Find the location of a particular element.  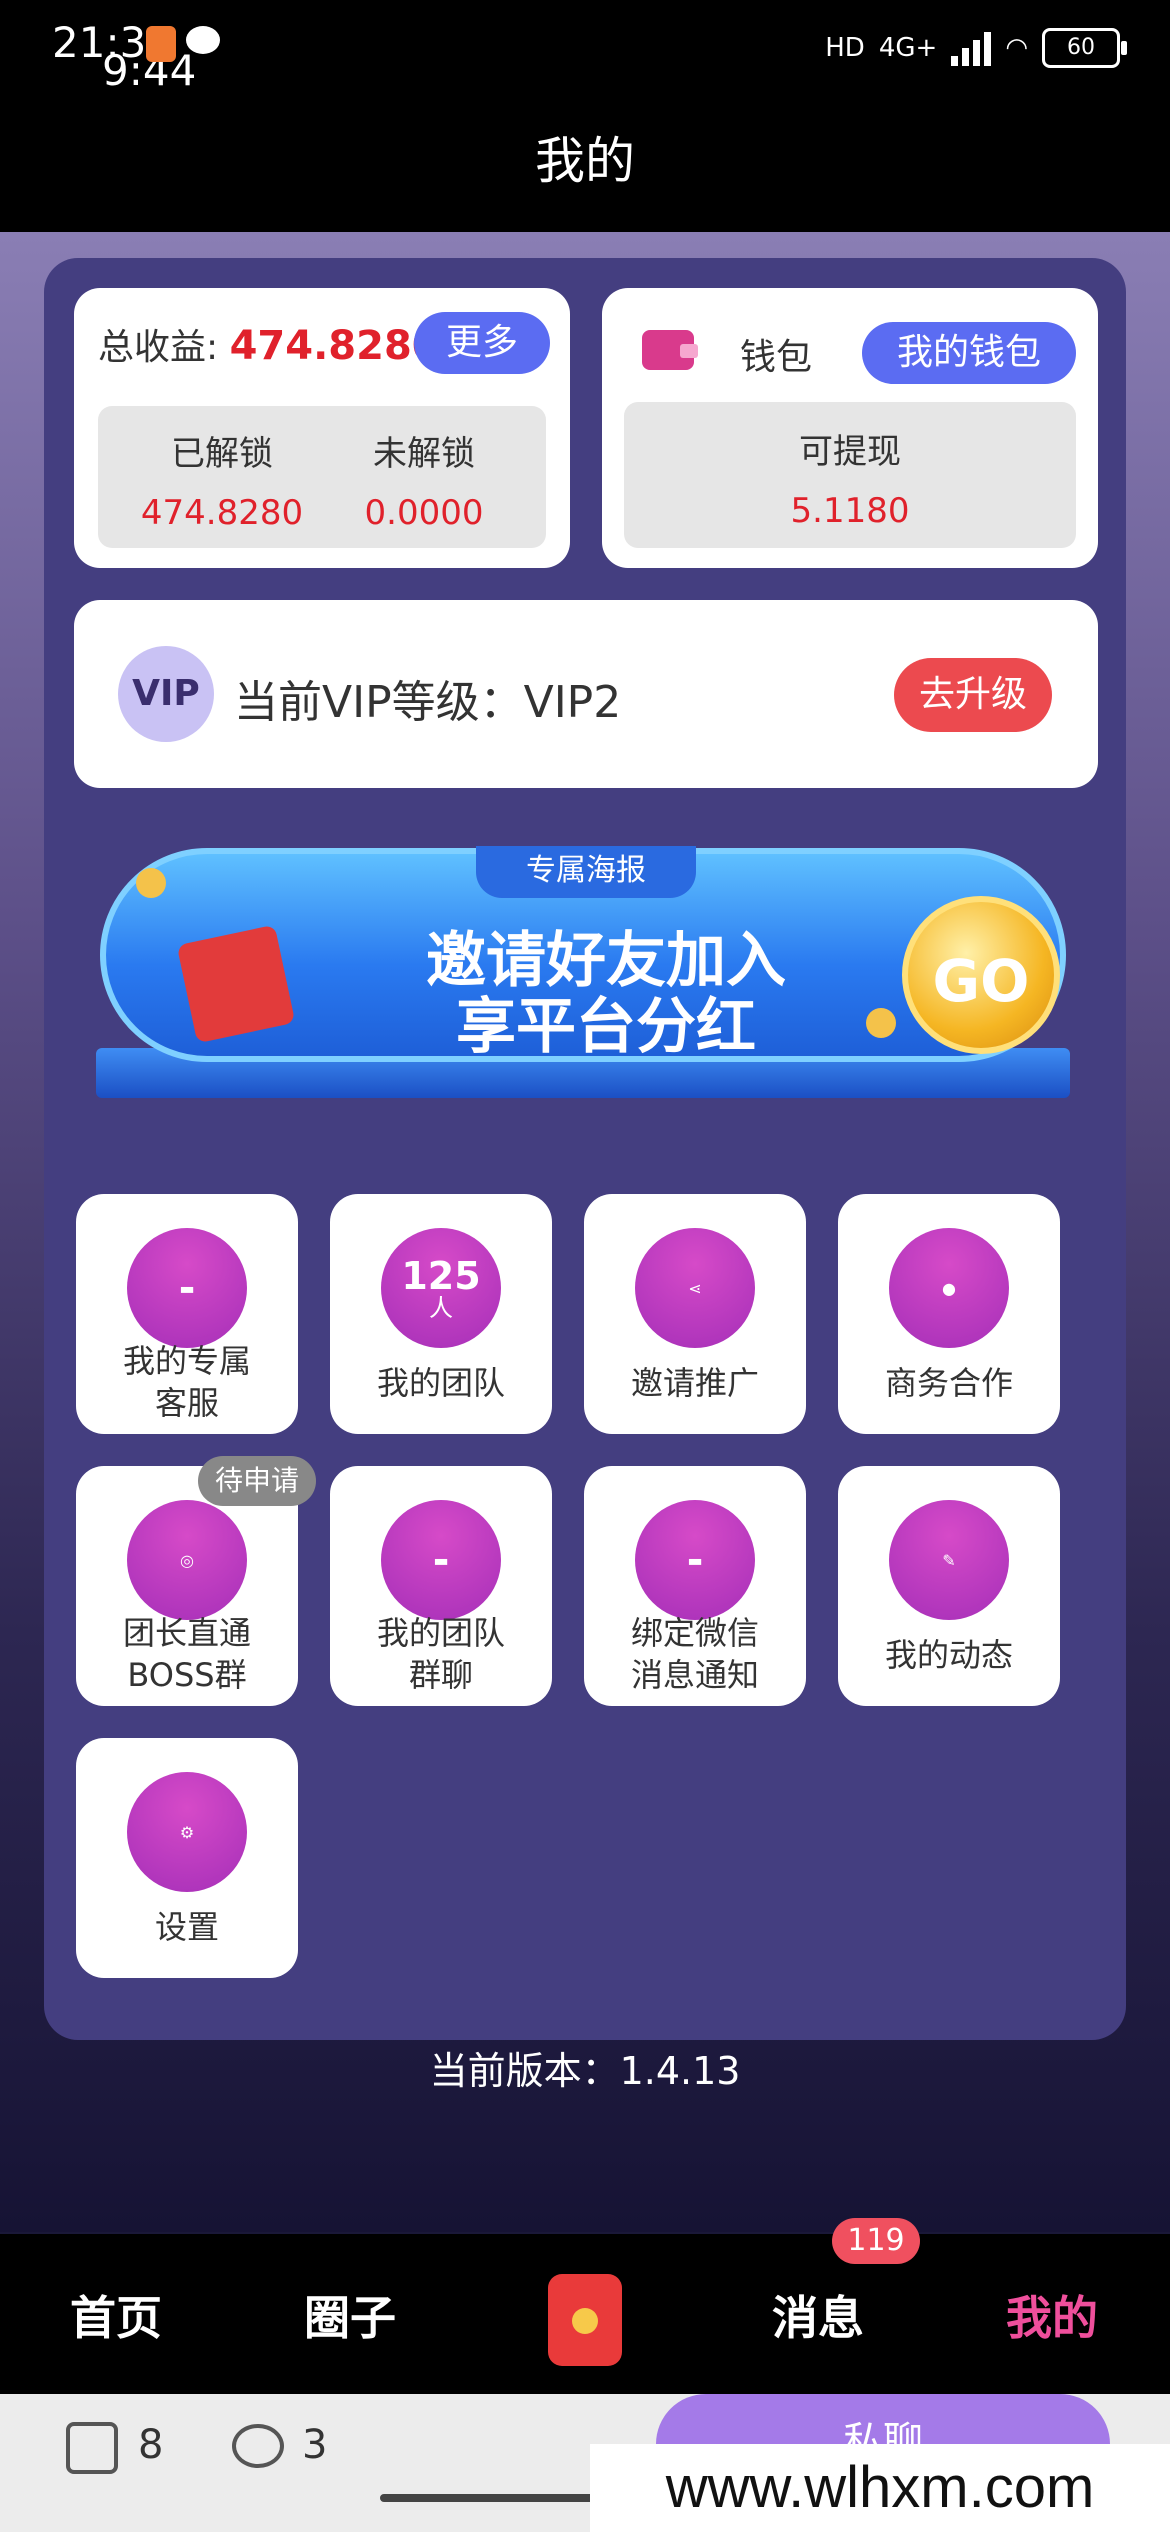

tile-team-chat: ▬ 我的团队 群聊 is located at coordinates (441, 1586).